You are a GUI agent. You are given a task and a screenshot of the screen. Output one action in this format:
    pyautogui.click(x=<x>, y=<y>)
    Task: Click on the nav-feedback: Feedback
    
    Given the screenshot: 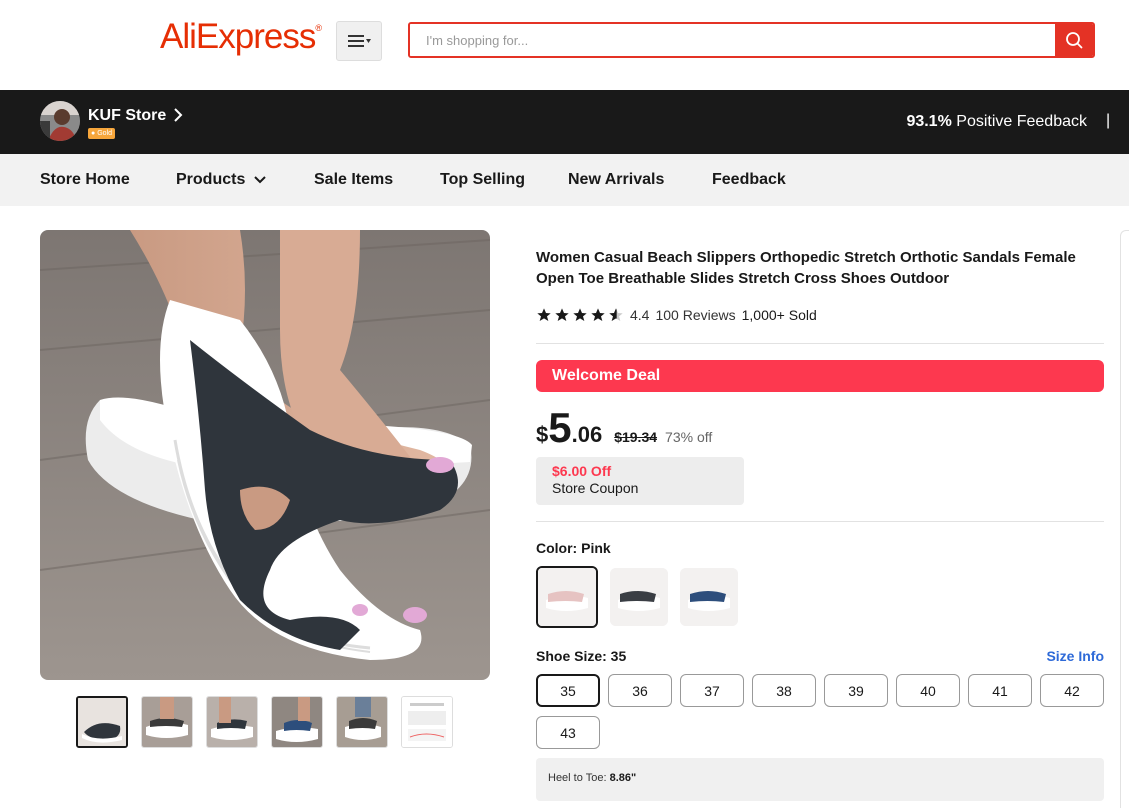 What is the action you would take?
    pyautogui.click(x=749, y=180)
    